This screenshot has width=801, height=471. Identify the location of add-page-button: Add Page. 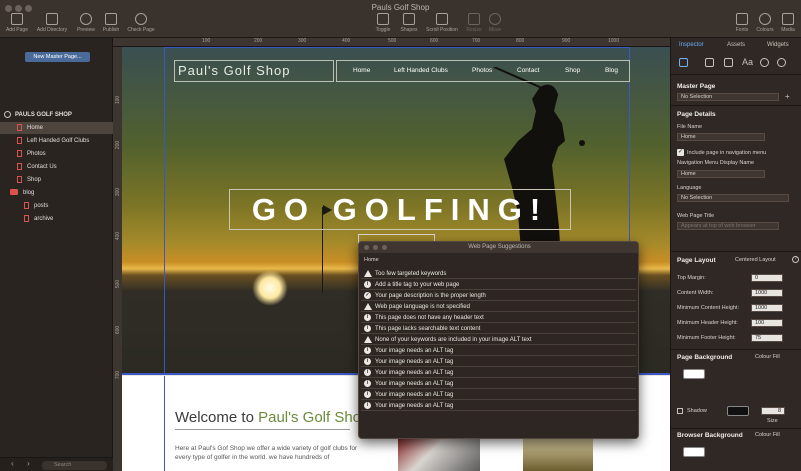
(17, 23).